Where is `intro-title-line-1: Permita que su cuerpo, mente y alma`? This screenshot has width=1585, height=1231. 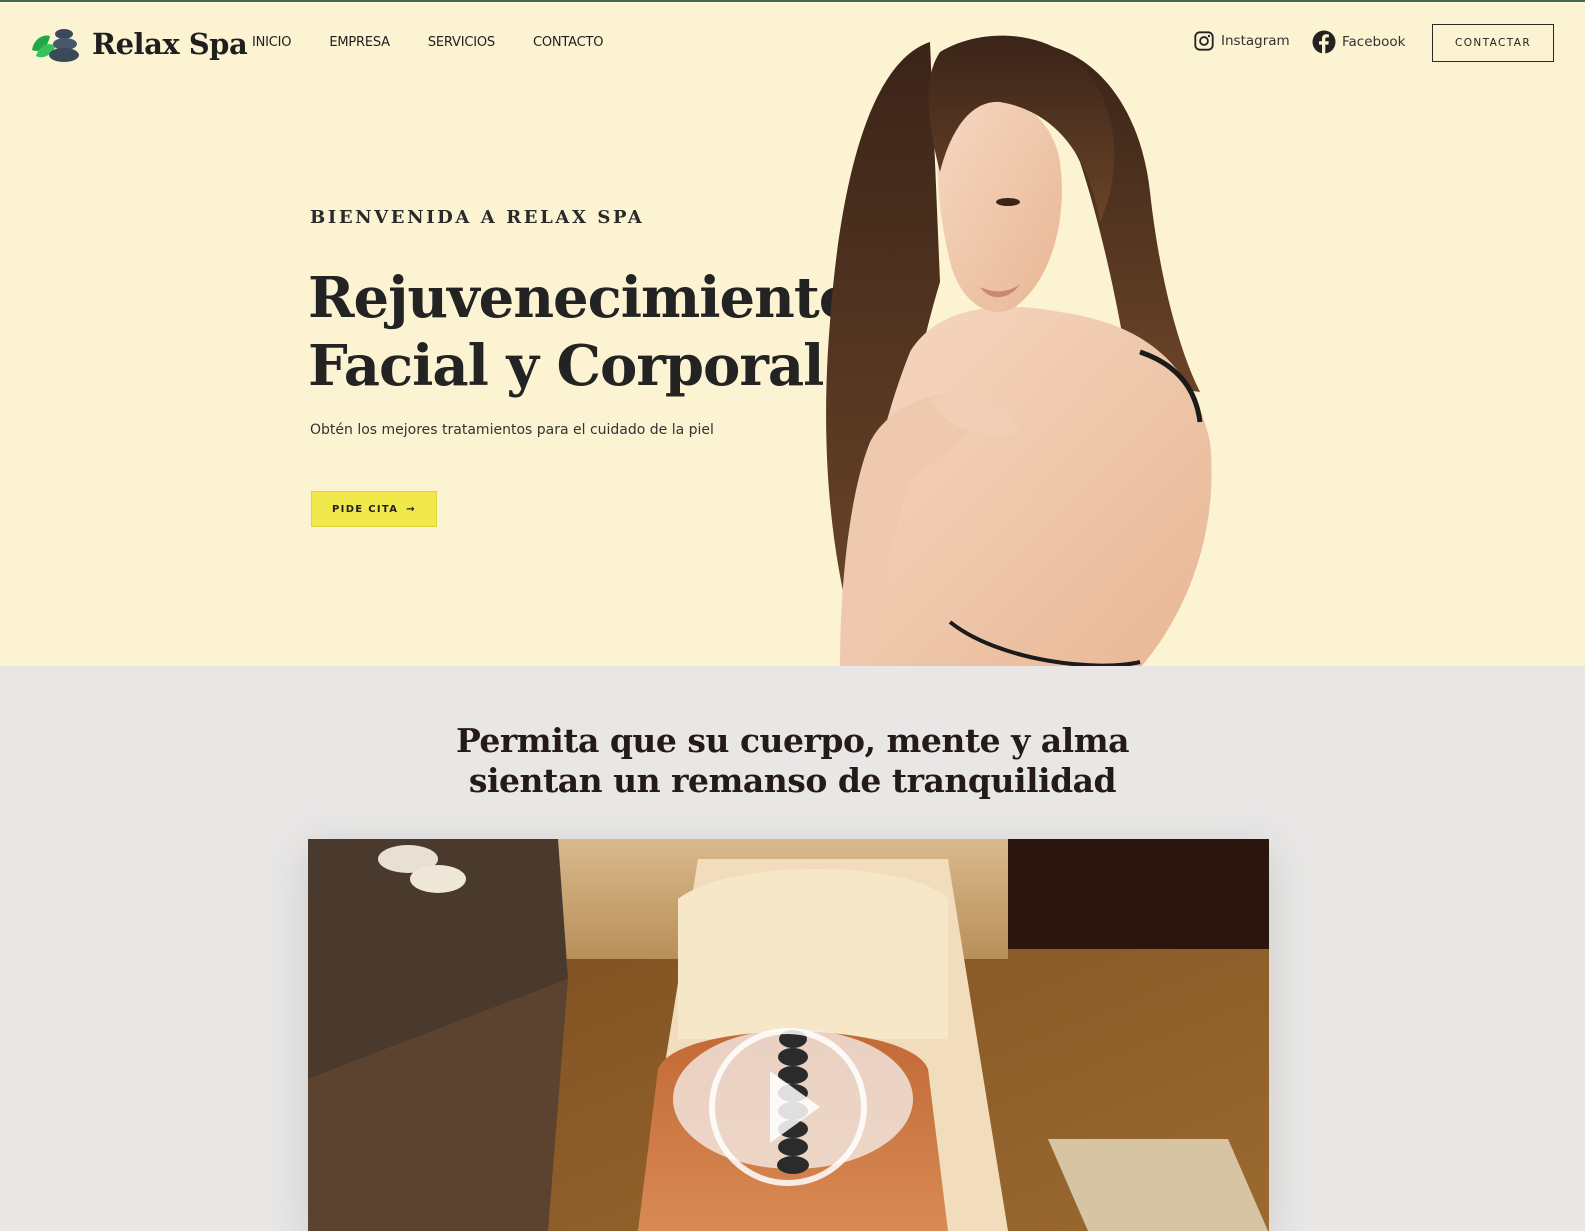 intro-title-line-1: Permita que su cuerpo, mente y alma is located at coordinates (792, 740).